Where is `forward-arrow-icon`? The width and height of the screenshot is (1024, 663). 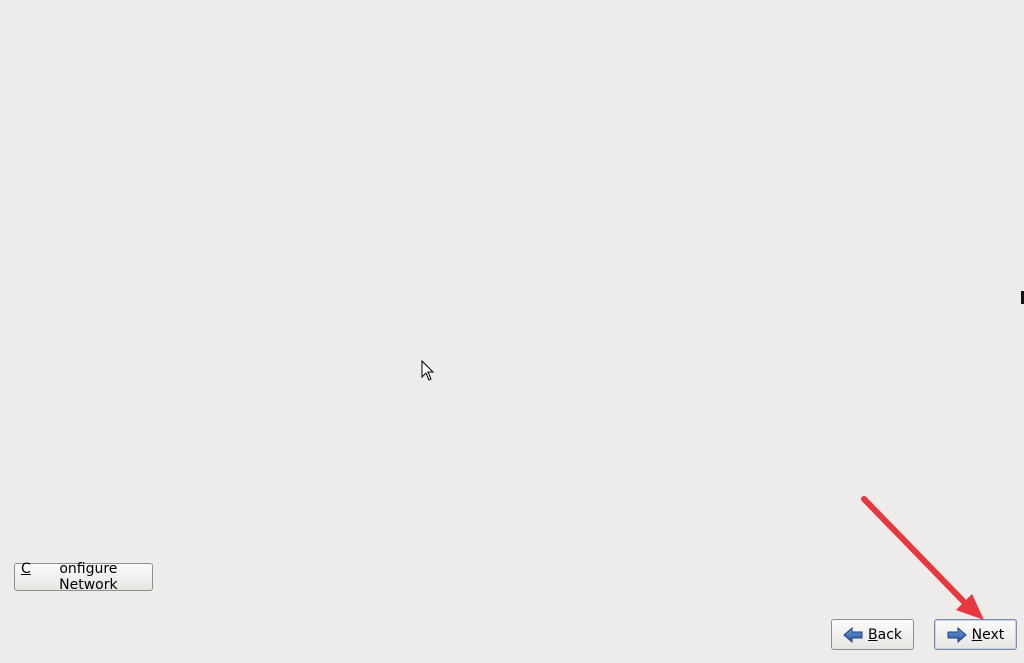
forward-arrow-icon is located at coordinates (957, 634).